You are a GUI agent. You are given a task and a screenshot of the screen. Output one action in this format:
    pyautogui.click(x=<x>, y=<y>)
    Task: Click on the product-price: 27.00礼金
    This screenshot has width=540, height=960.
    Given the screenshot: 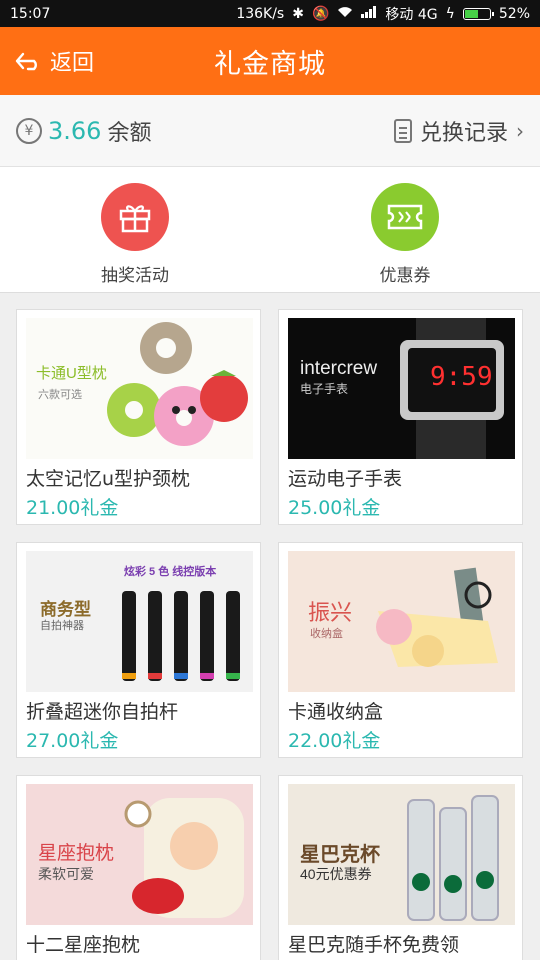 What is the action you would take?
    pyautogui.click(x=72, y=741)
    